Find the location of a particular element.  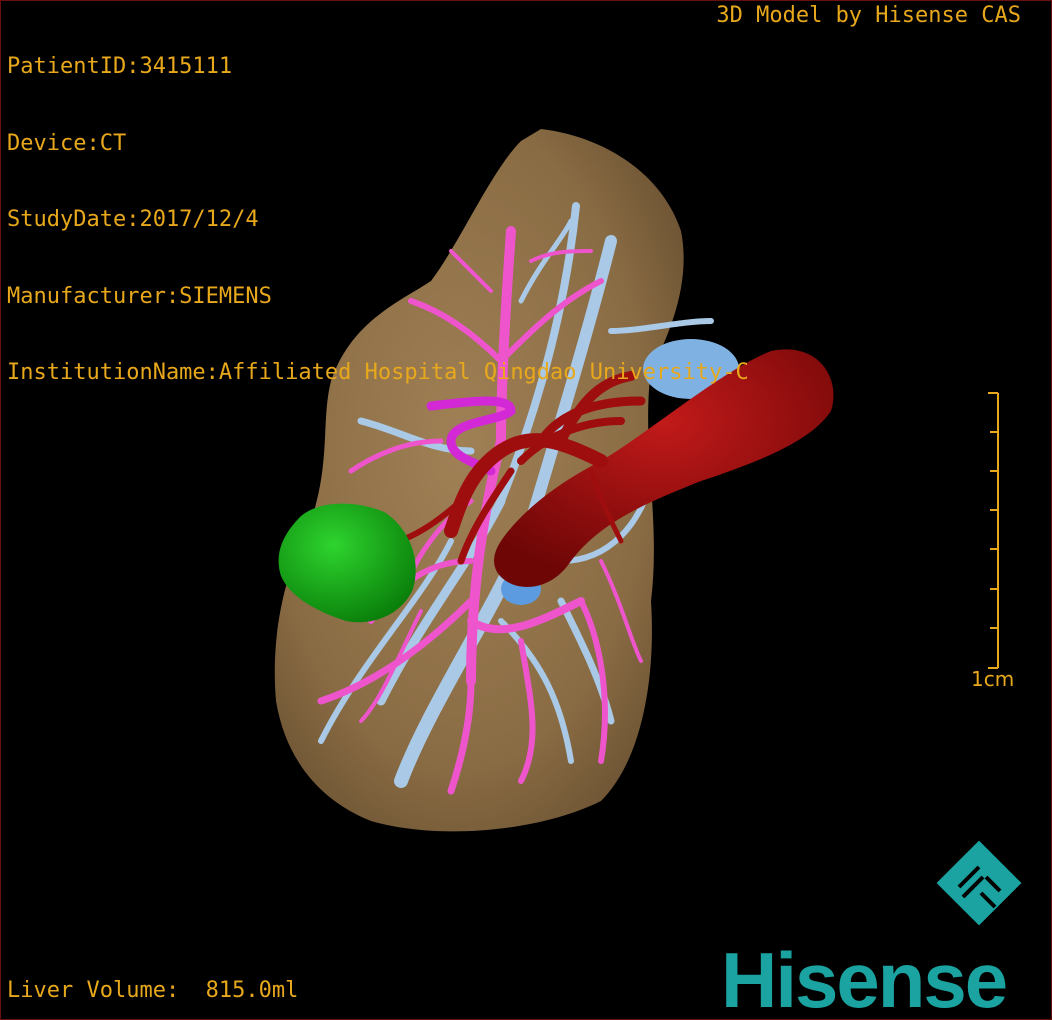

model-credit-text: 3D Model by Hisense CAS is located at coordinates (868, 15).